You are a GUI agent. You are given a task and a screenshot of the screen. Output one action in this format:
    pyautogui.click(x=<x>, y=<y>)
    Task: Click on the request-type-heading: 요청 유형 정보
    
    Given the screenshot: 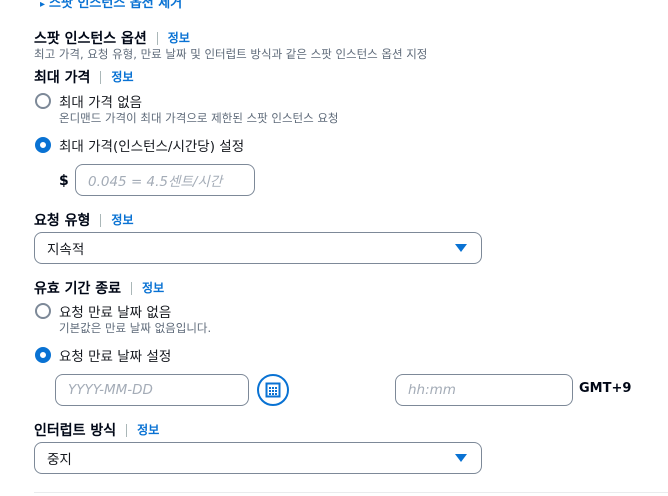 What is the action you would take?
    pyautogui.click(x=84, y=220)
    